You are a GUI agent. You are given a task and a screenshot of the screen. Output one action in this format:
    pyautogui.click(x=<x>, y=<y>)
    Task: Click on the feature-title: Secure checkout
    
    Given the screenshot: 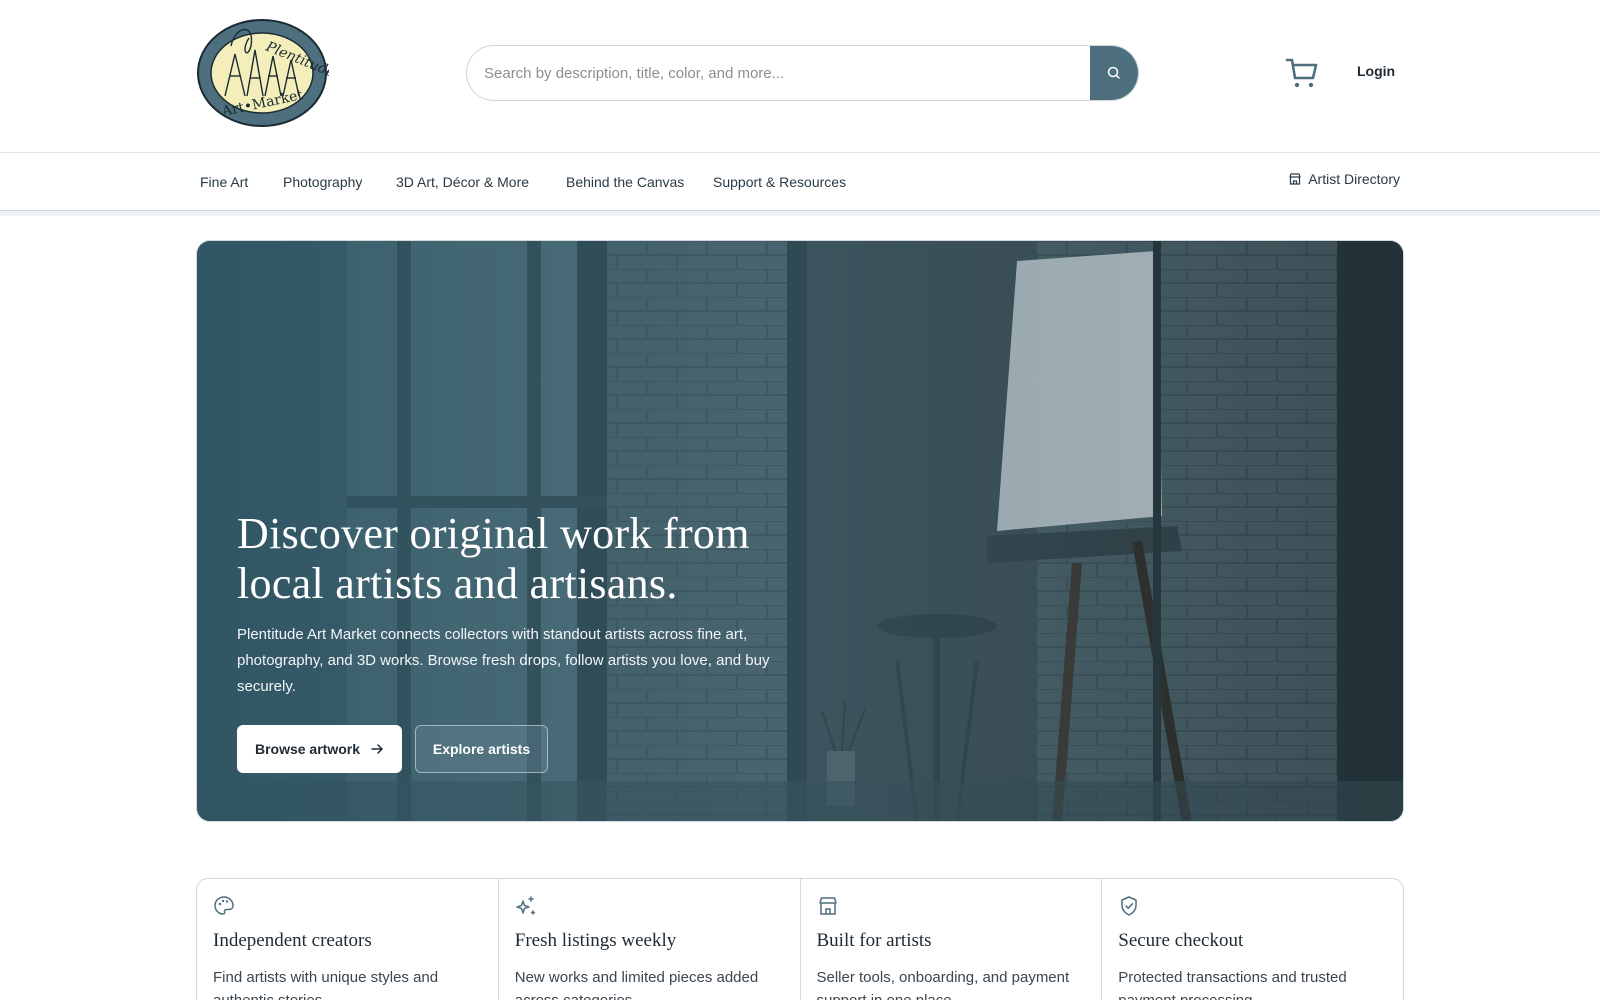 What is the action you would take?
    pyautogui.click(x=1181, y=940)
    